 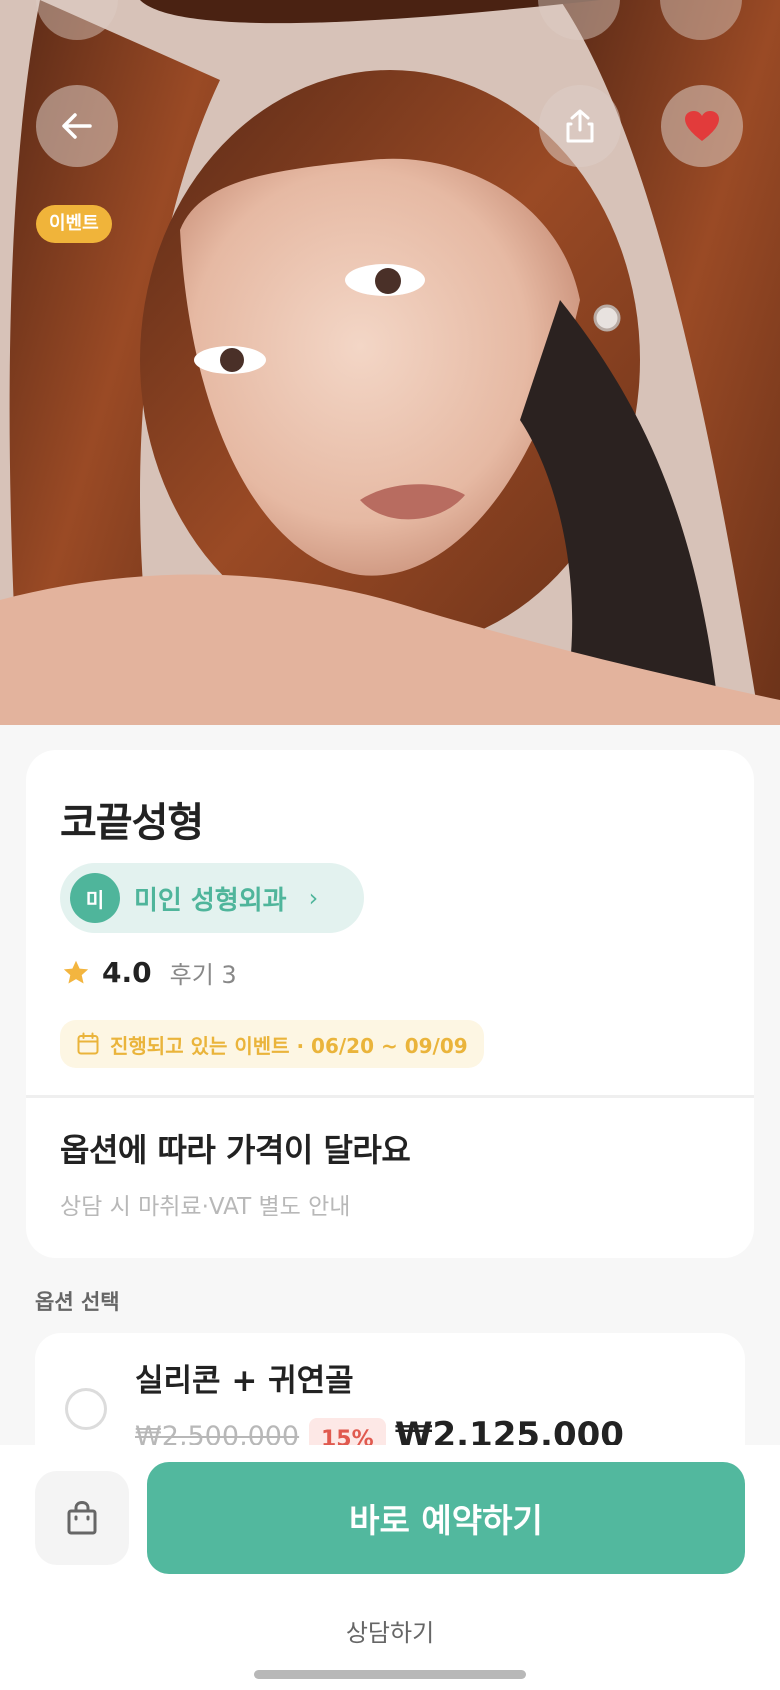 I want to click on options-section-label: 옵션 선택, so click(x=77, y=1302).